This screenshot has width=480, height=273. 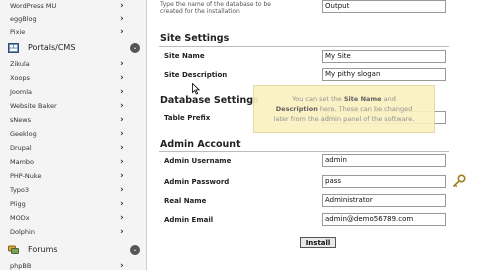 What do you see at coordinates (20, 190) in the screenshot?
I see `sidebar-item-label: Typo3` at bounding box center [20, 190].